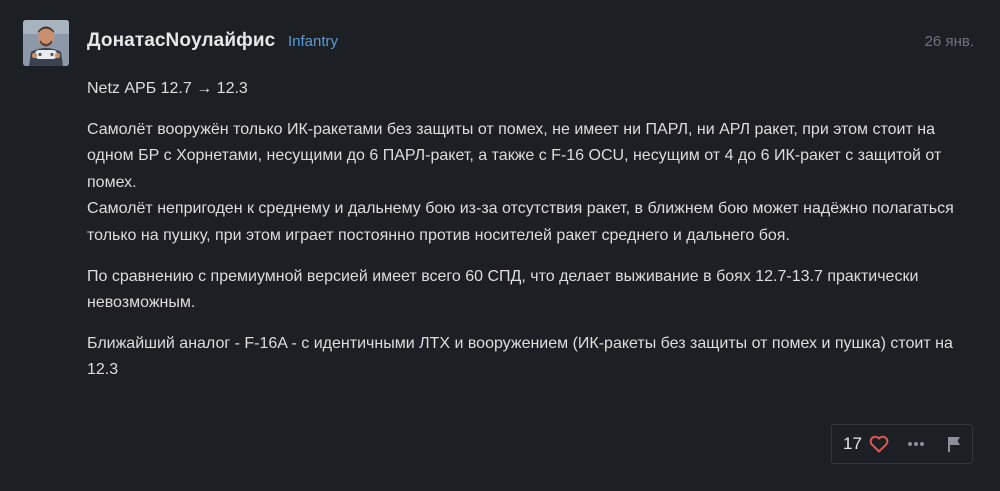  Describe the element at coordinates (902, 444) in the screenshot. I see `post-actions-bar: 17` at that location.